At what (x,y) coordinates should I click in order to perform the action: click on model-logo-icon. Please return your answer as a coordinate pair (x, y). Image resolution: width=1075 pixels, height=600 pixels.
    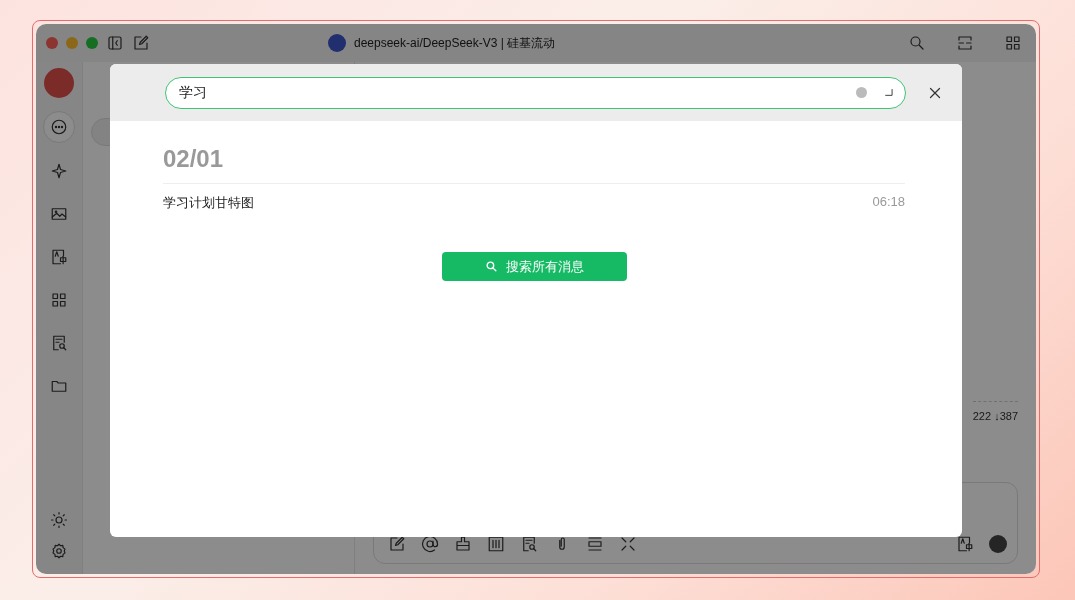
    Looking at the image, I should click on (337, 43).